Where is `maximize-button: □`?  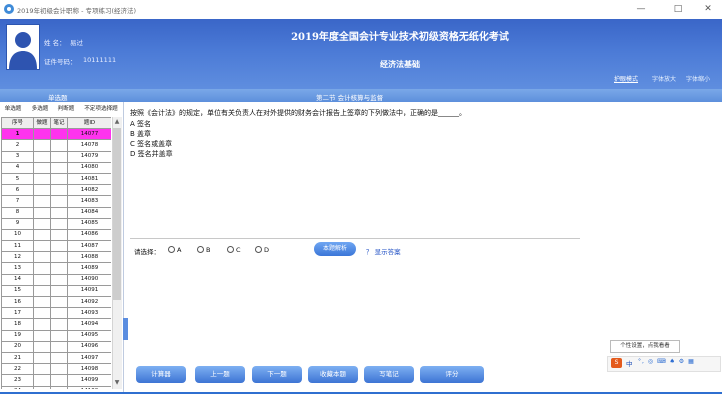 maximize-button: □ is located at coordinates (678, 9).